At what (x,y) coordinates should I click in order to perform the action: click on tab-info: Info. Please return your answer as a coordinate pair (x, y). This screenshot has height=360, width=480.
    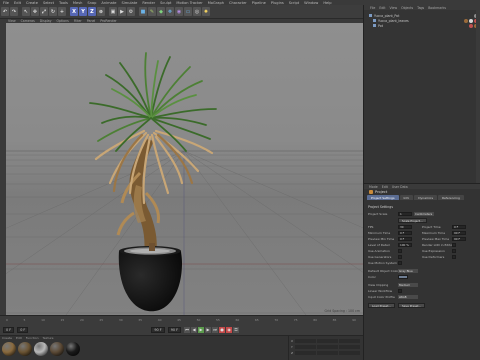
    Looking at the image, I should click on (406, 197).